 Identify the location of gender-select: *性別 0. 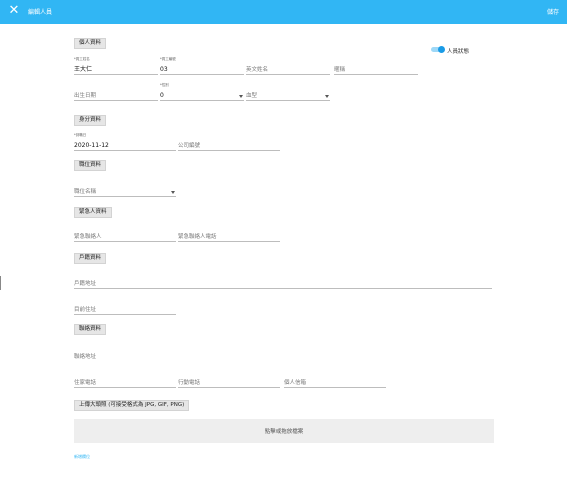
(202, 92).